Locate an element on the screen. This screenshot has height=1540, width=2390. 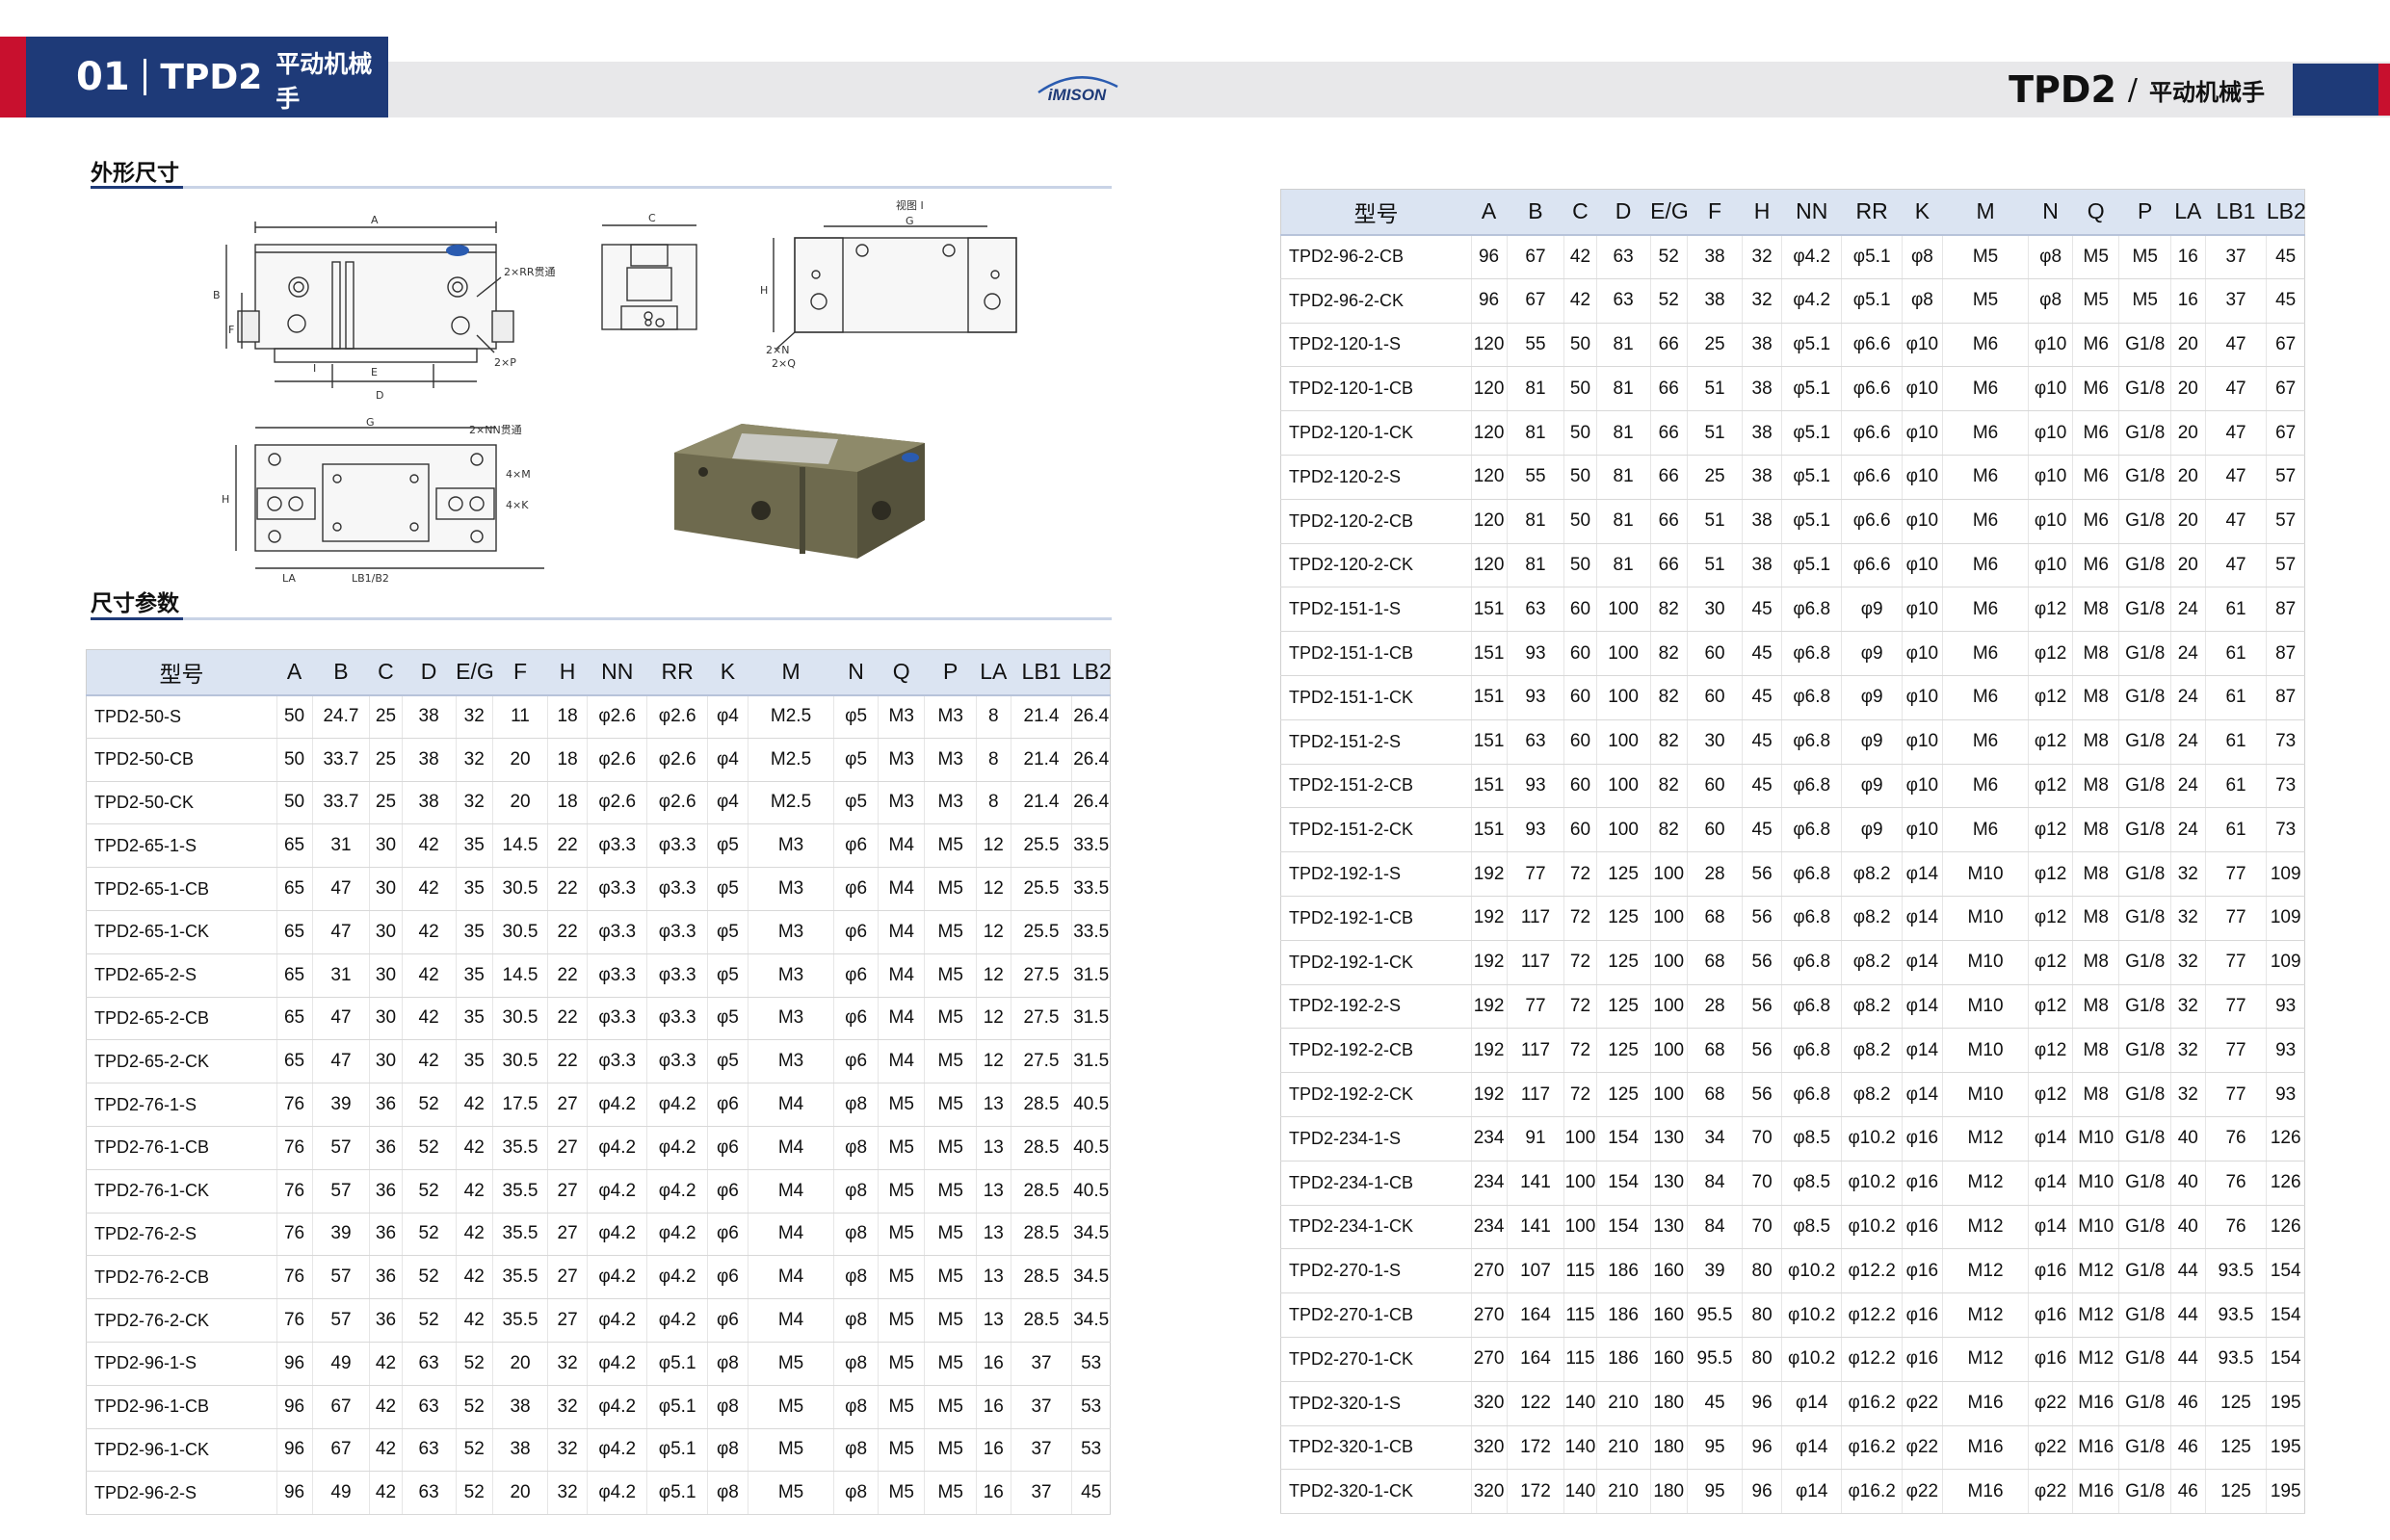
header-title-block: 01 TPD2 平动机械手 is located at coordinates (207, 77).